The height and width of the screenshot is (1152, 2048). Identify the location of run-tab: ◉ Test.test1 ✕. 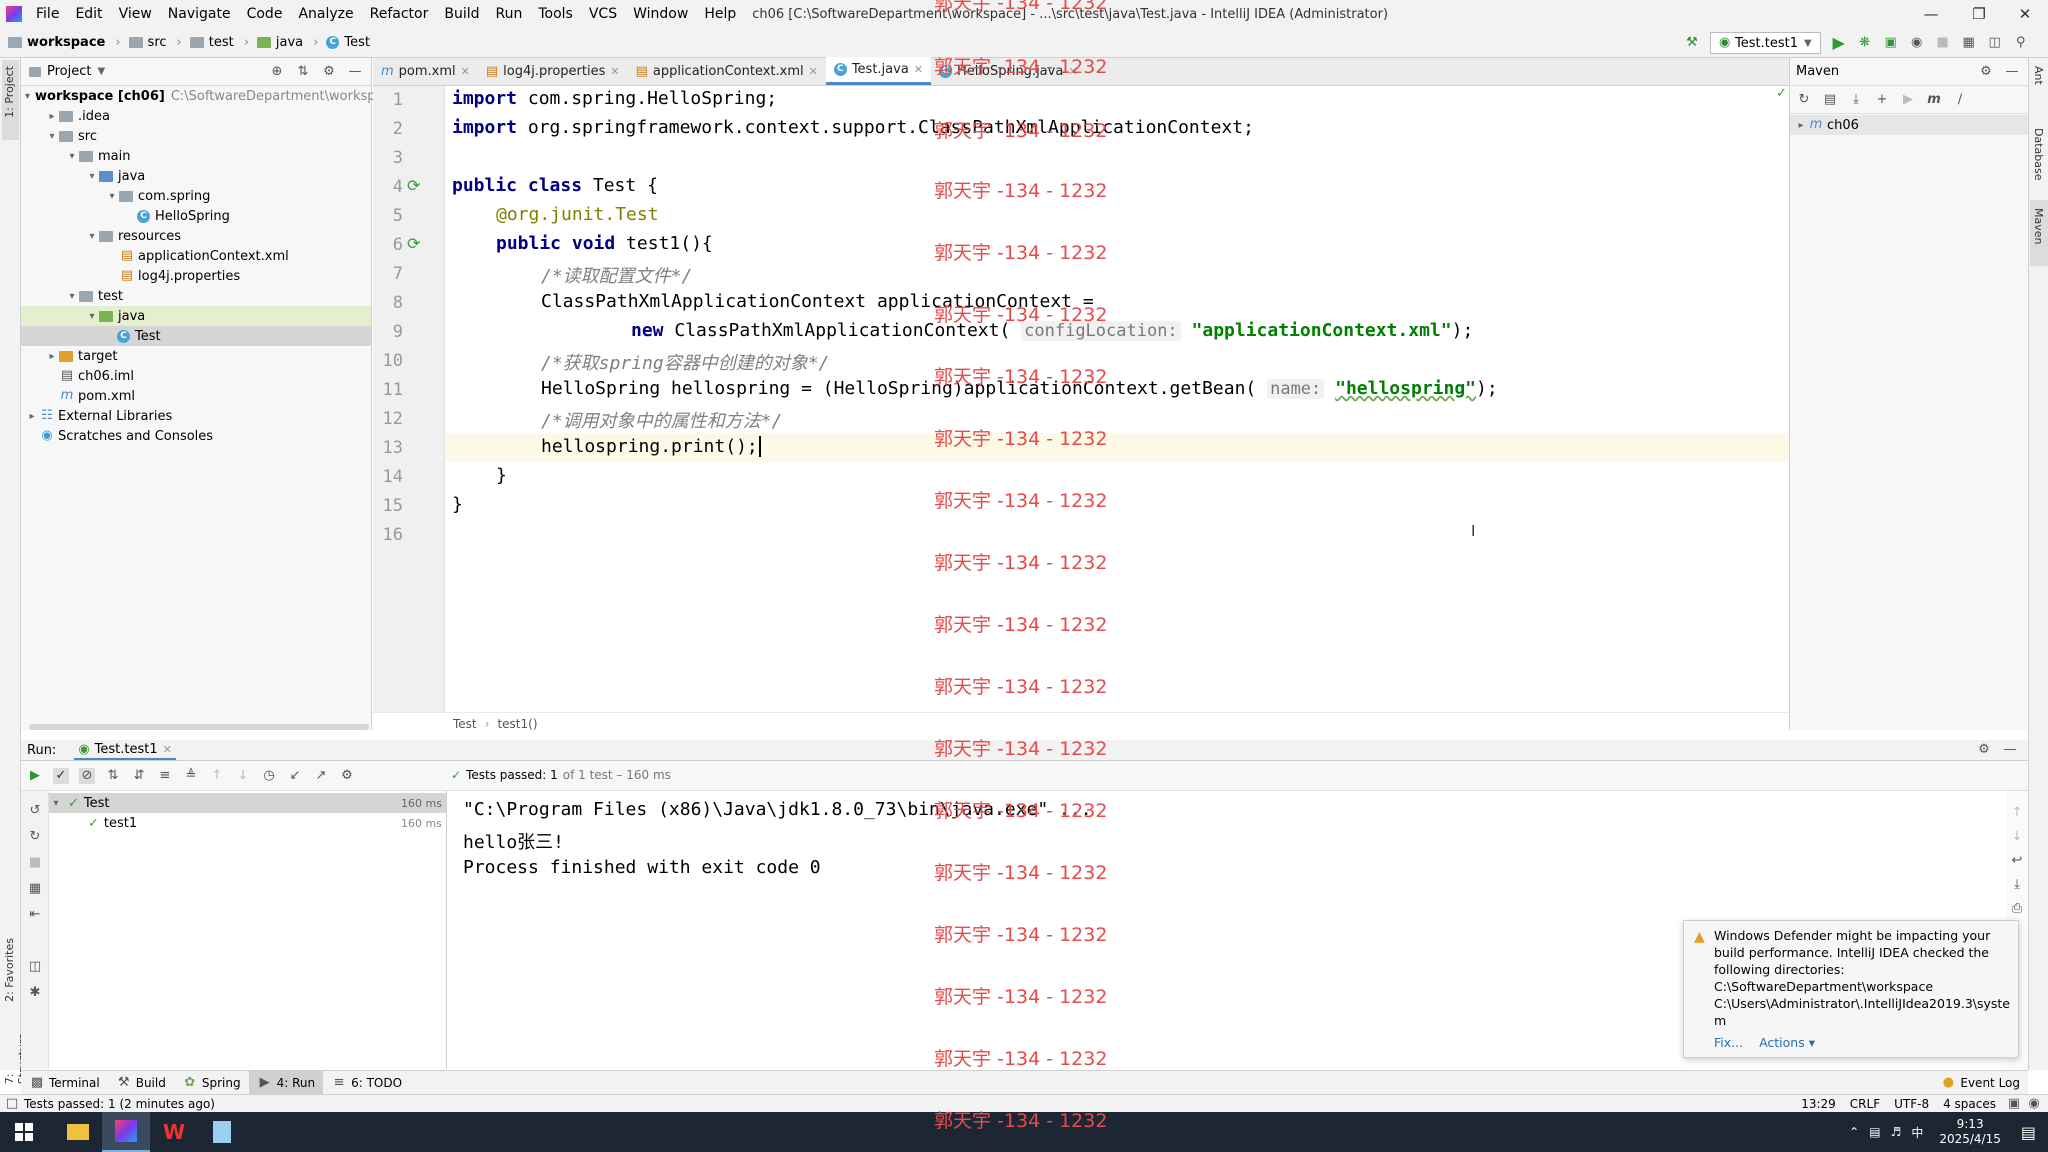
(125, 750).